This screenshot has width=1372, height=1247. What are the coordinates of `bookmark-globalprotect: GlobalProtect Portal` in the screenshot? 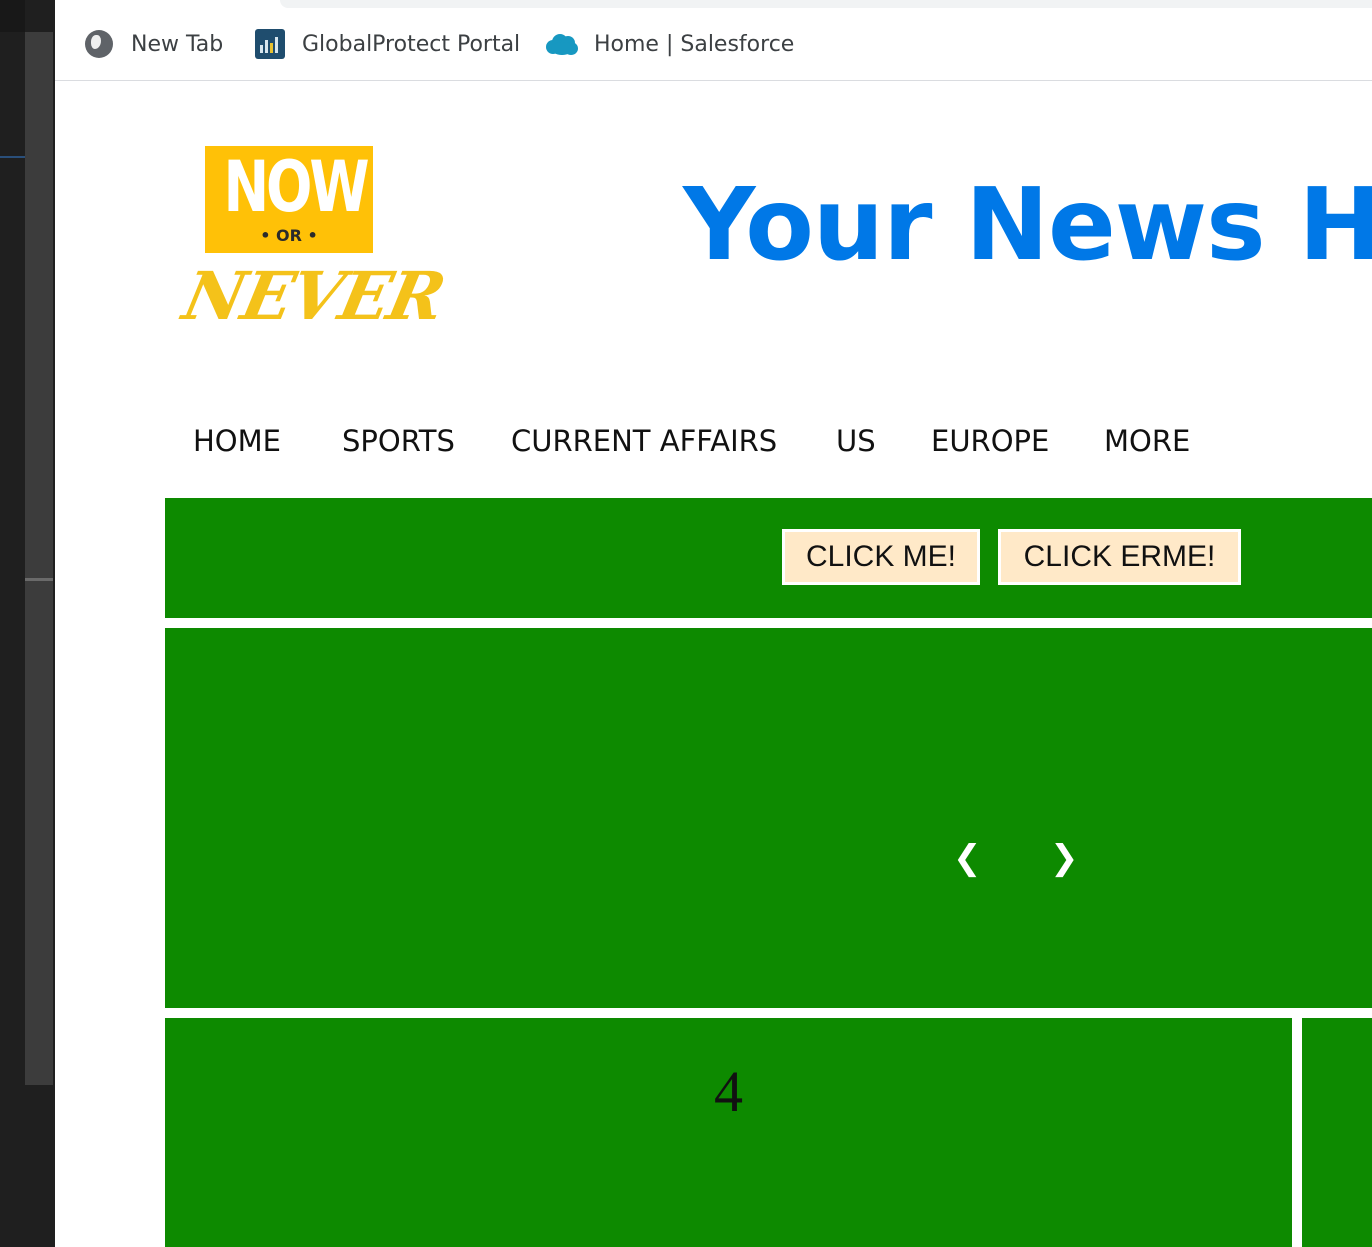 It's located at (387, 44).